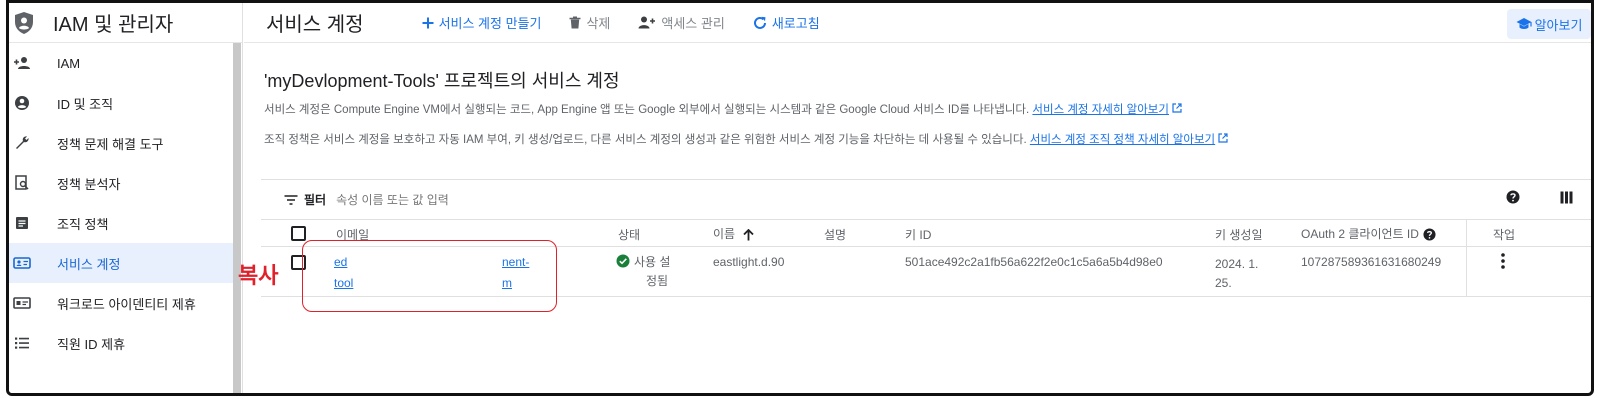  I want to click on column-name: 이름, so click(733, 233).